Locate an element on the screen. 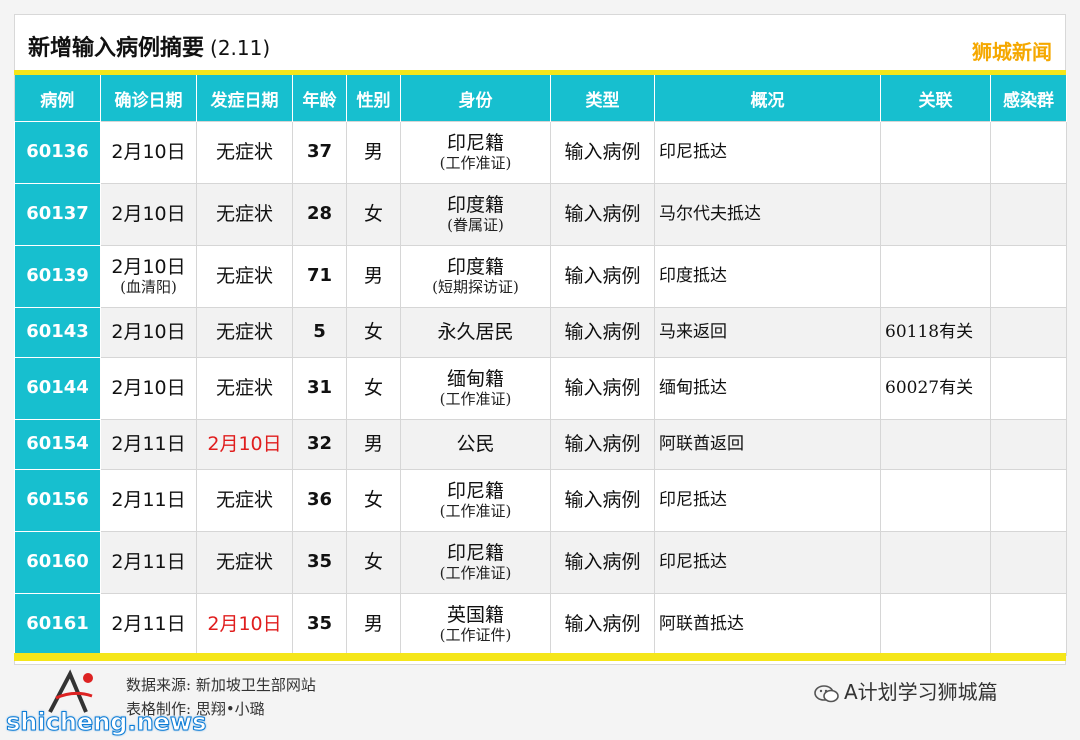 Image resolution: width=1080 pixels, height=740 pixels. case-id: 60136 is located at coordinates (57, 152).